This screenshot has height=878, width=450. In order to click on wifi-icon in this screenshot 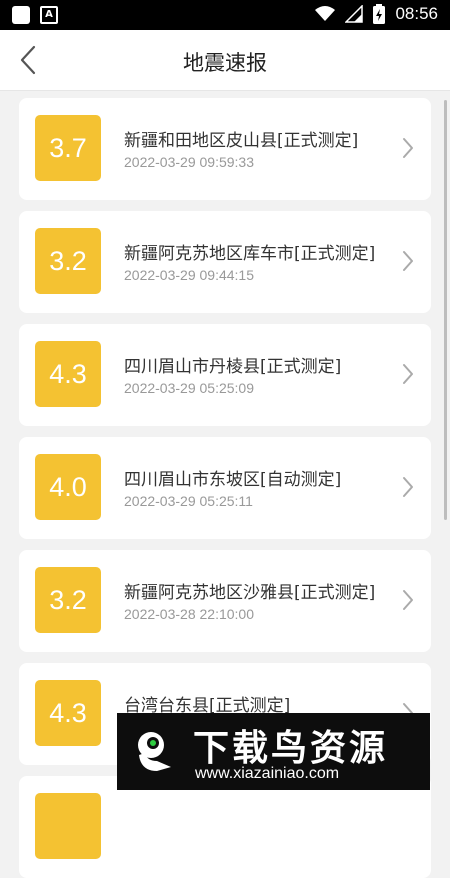, I will do `click(325, 13)`.